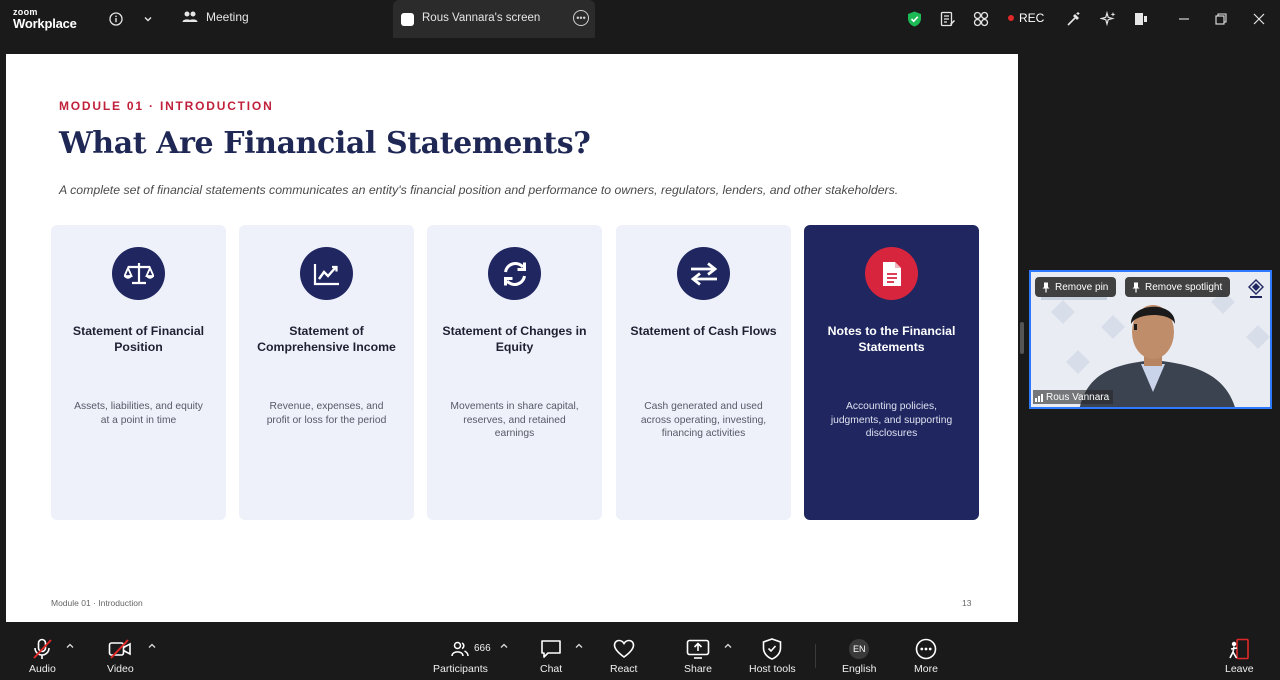  I want to click on audio-button: Audio, so click(42, 656).